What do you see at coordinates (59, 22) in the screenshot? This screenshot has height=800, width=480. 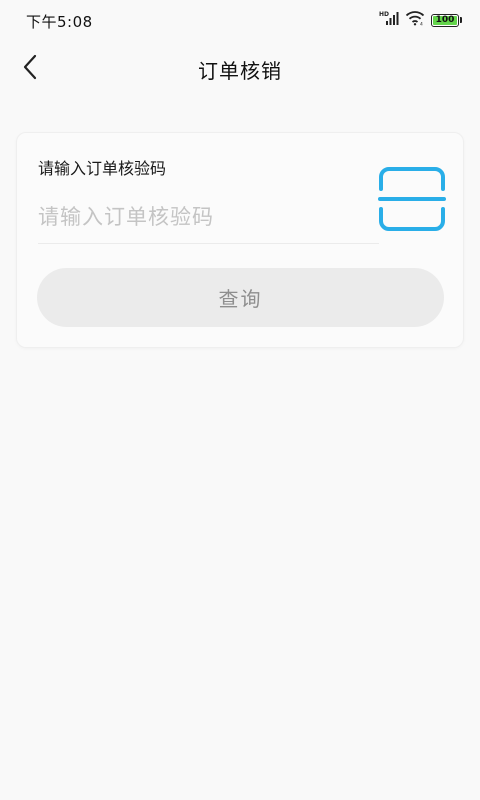 I see `status-time: 下午5:08` at bounding box center [59, 22].